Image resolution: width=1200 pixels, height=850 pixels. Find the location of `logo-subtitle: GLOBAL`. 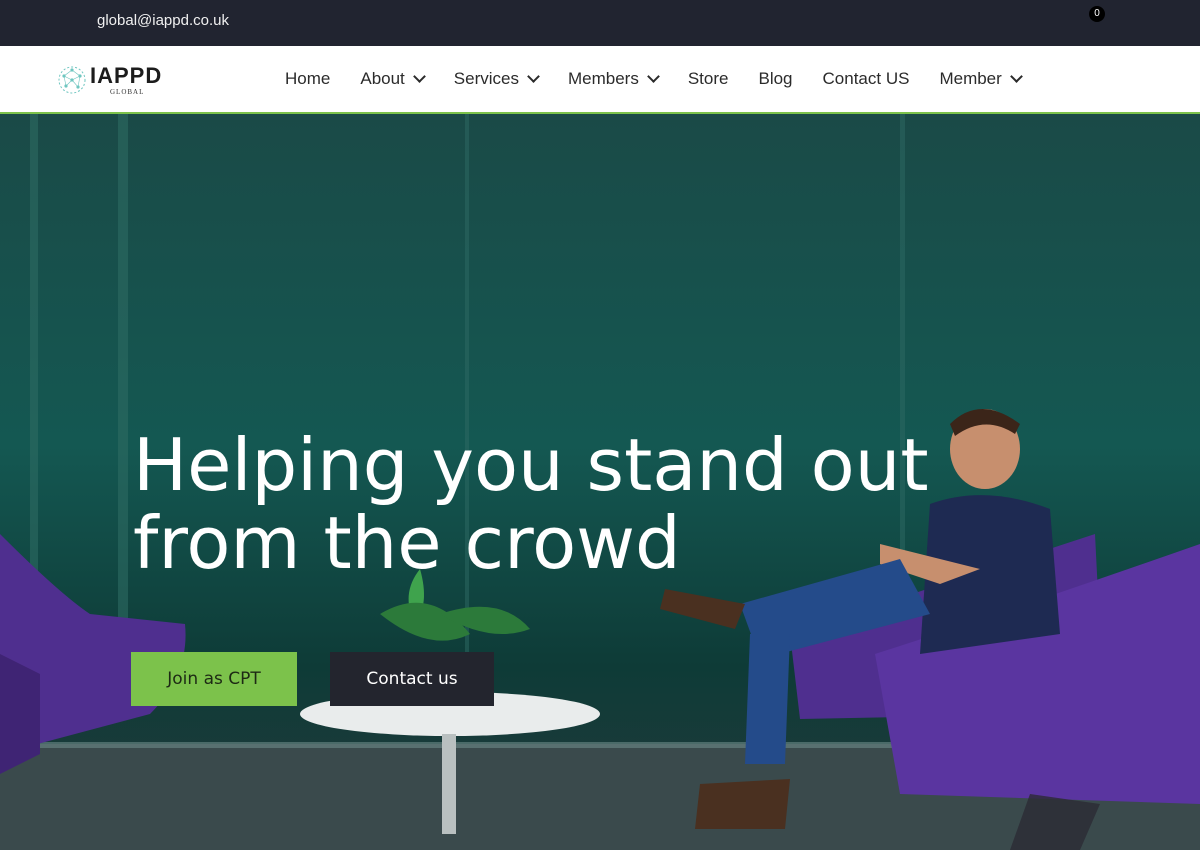

logo-subtitle: GLOBAL is located at coordinates (127, 92).